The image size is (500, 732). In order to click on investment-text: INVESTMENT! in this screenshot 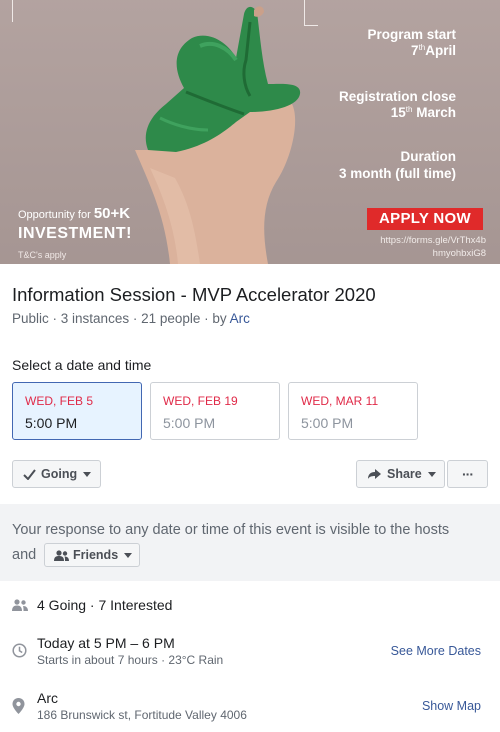, I will do `click(75, 233)`.